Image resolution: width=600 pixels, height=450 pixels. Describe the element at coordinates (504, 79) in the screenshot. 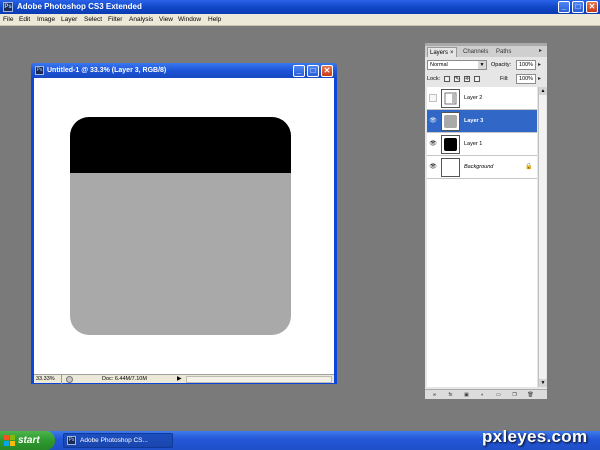

I see `fill-label: Fill:` at that location.